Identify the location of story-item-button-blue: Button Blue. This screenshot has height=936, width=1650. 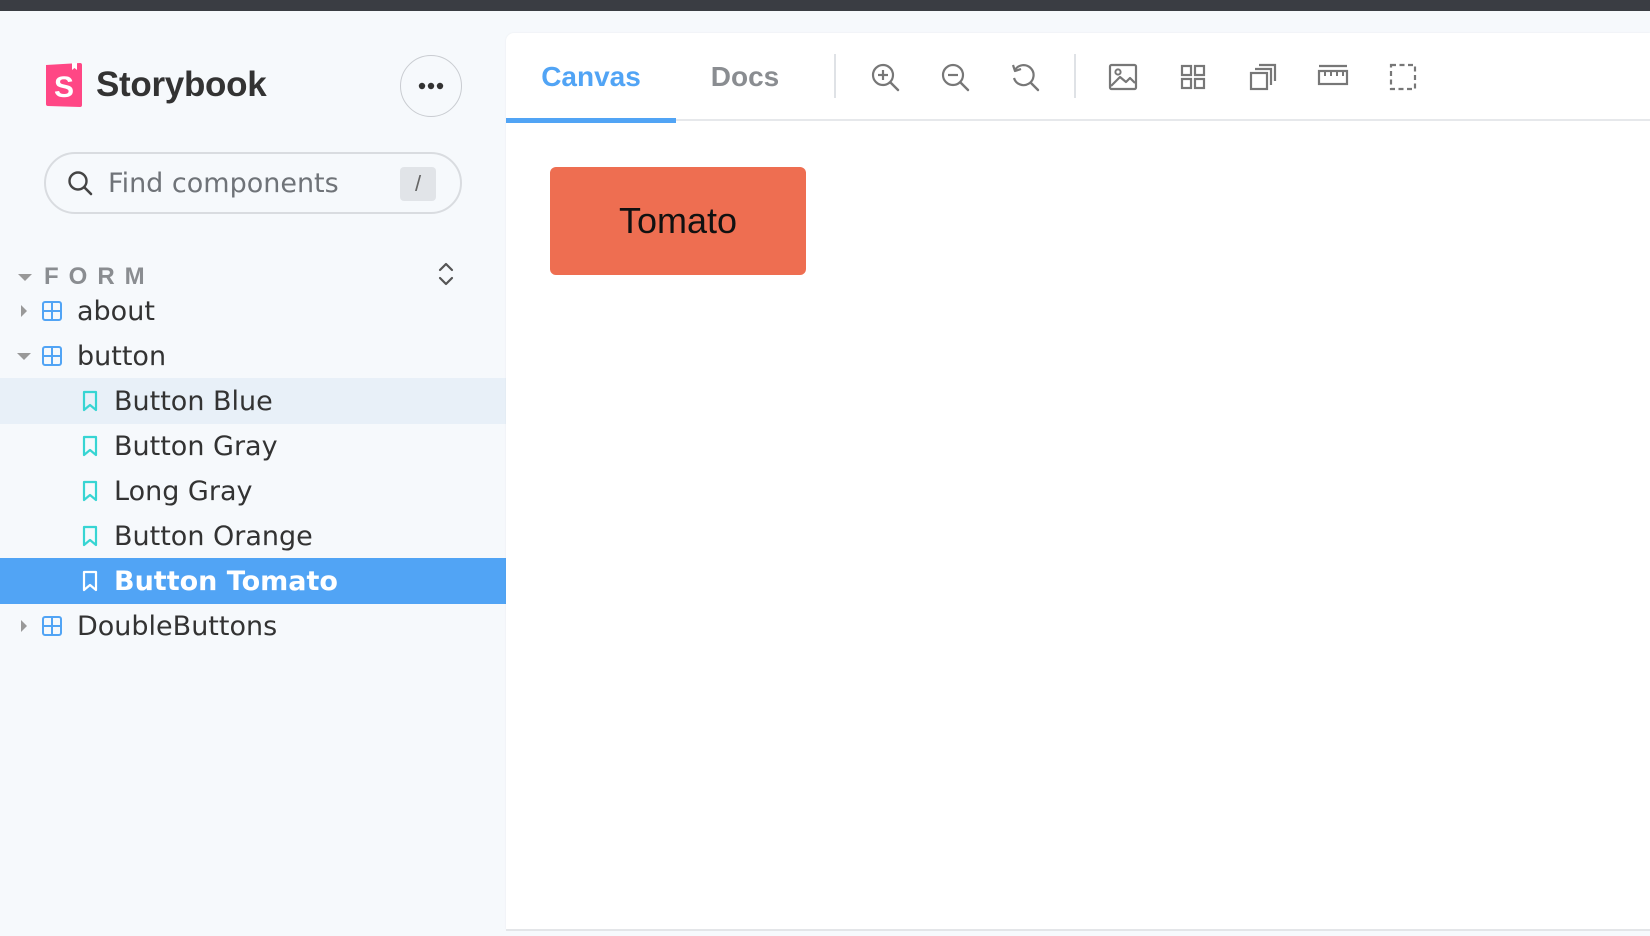
(253, 401).